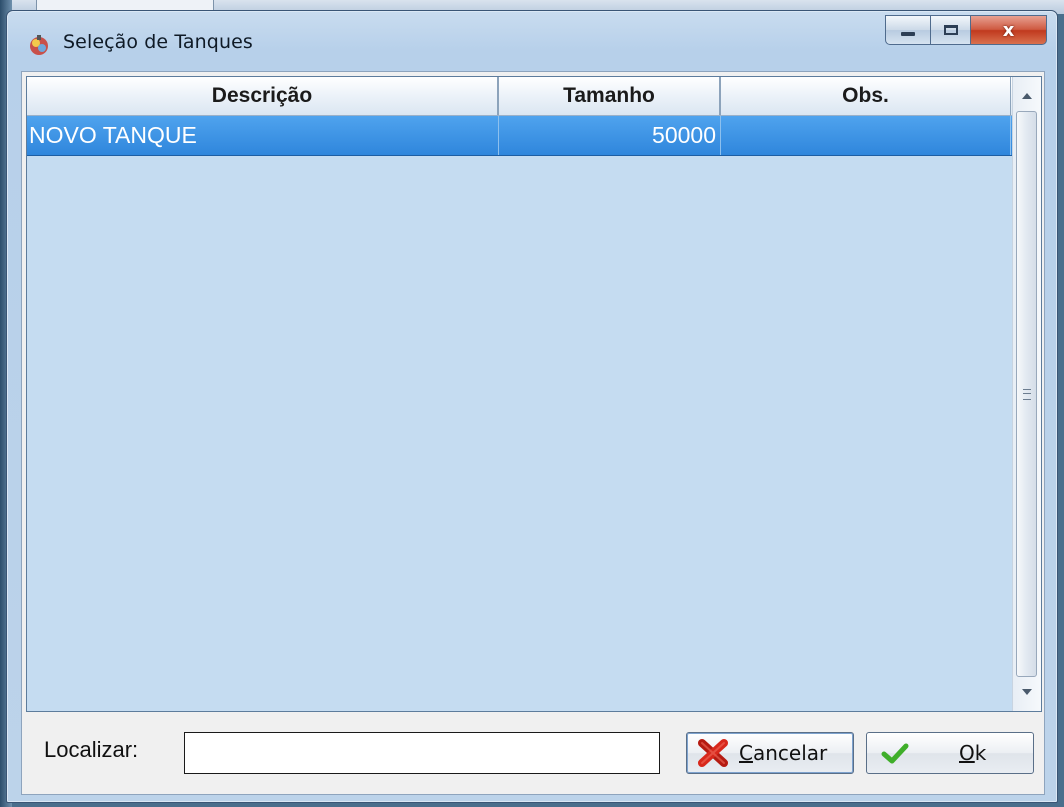  Describe the element at coordinates (263, 96) in the screenshot. I see `column-header-descricao: Descrição` at that location.